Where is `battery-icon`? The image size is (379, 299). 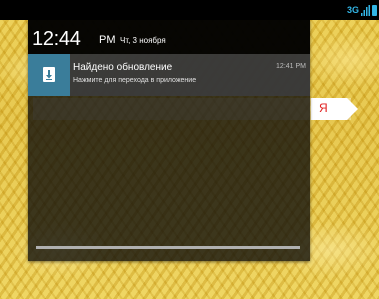 battery-icon is located at coordinates (374, 10).